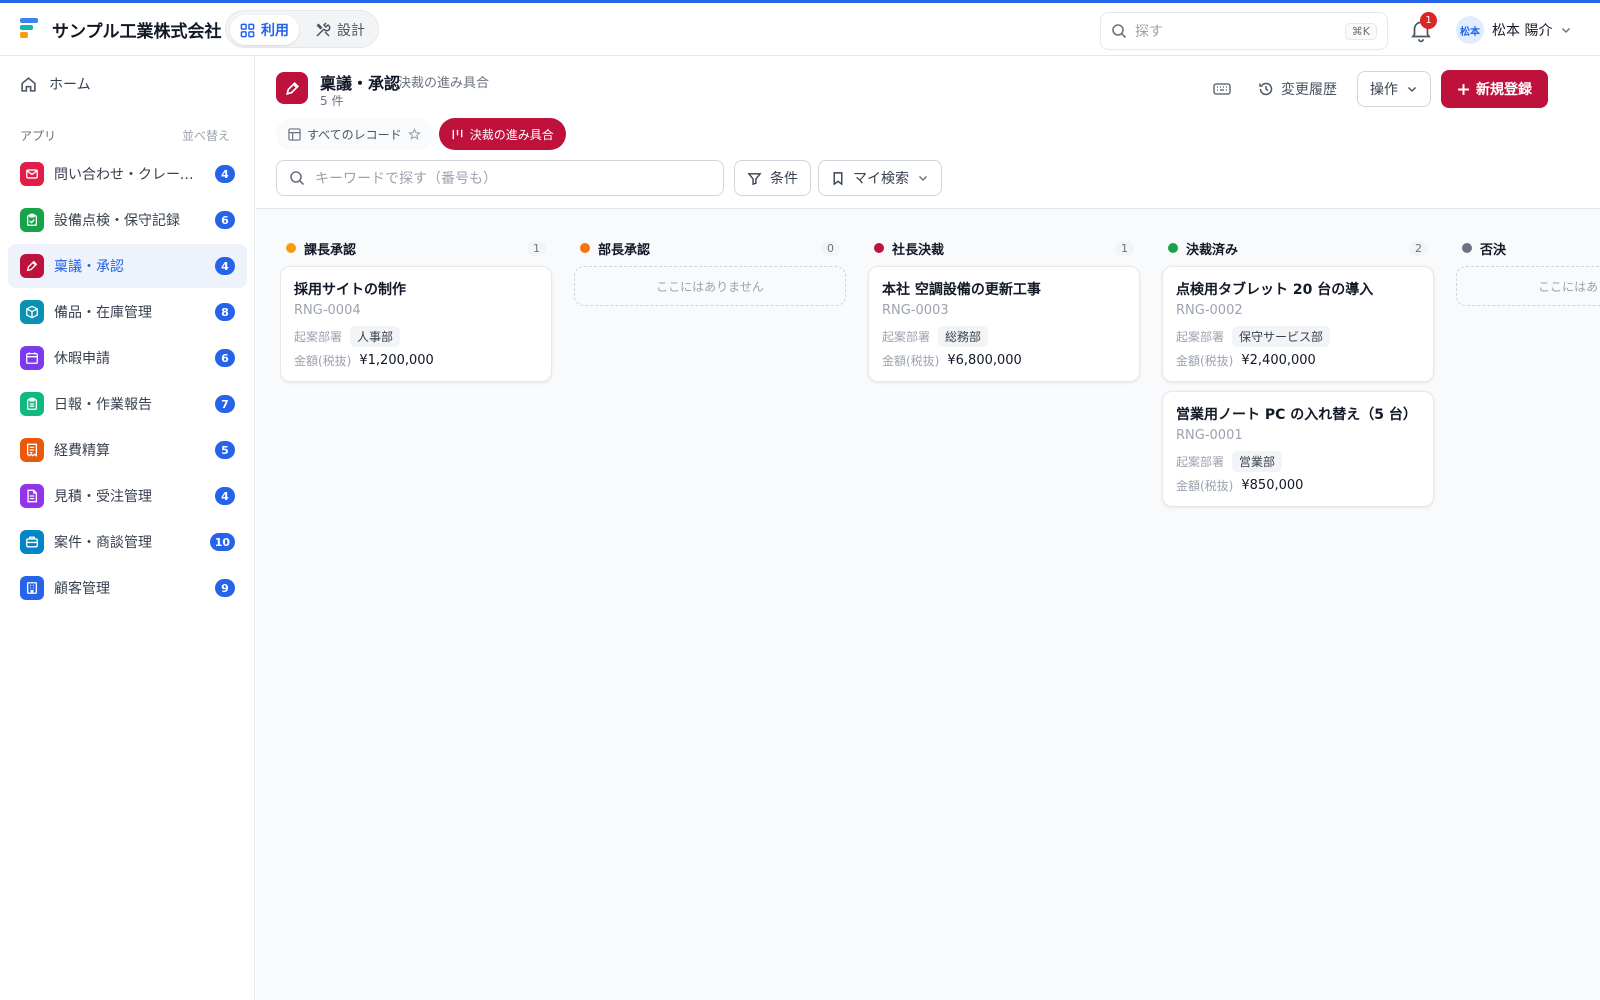  I want to click on clipboard-check-icon, so click(32, 219).